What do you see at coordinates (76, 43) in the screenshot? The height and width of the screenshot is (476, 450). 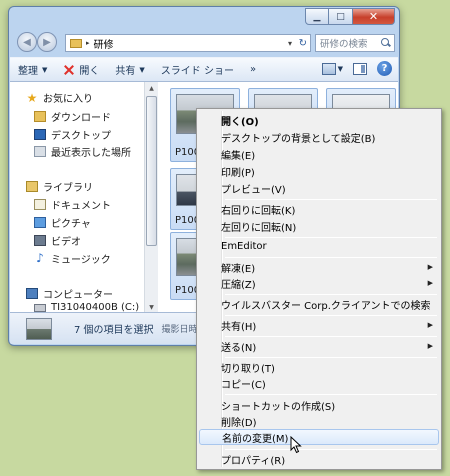 I see `folder-icon` at bounding box center [76, 43].